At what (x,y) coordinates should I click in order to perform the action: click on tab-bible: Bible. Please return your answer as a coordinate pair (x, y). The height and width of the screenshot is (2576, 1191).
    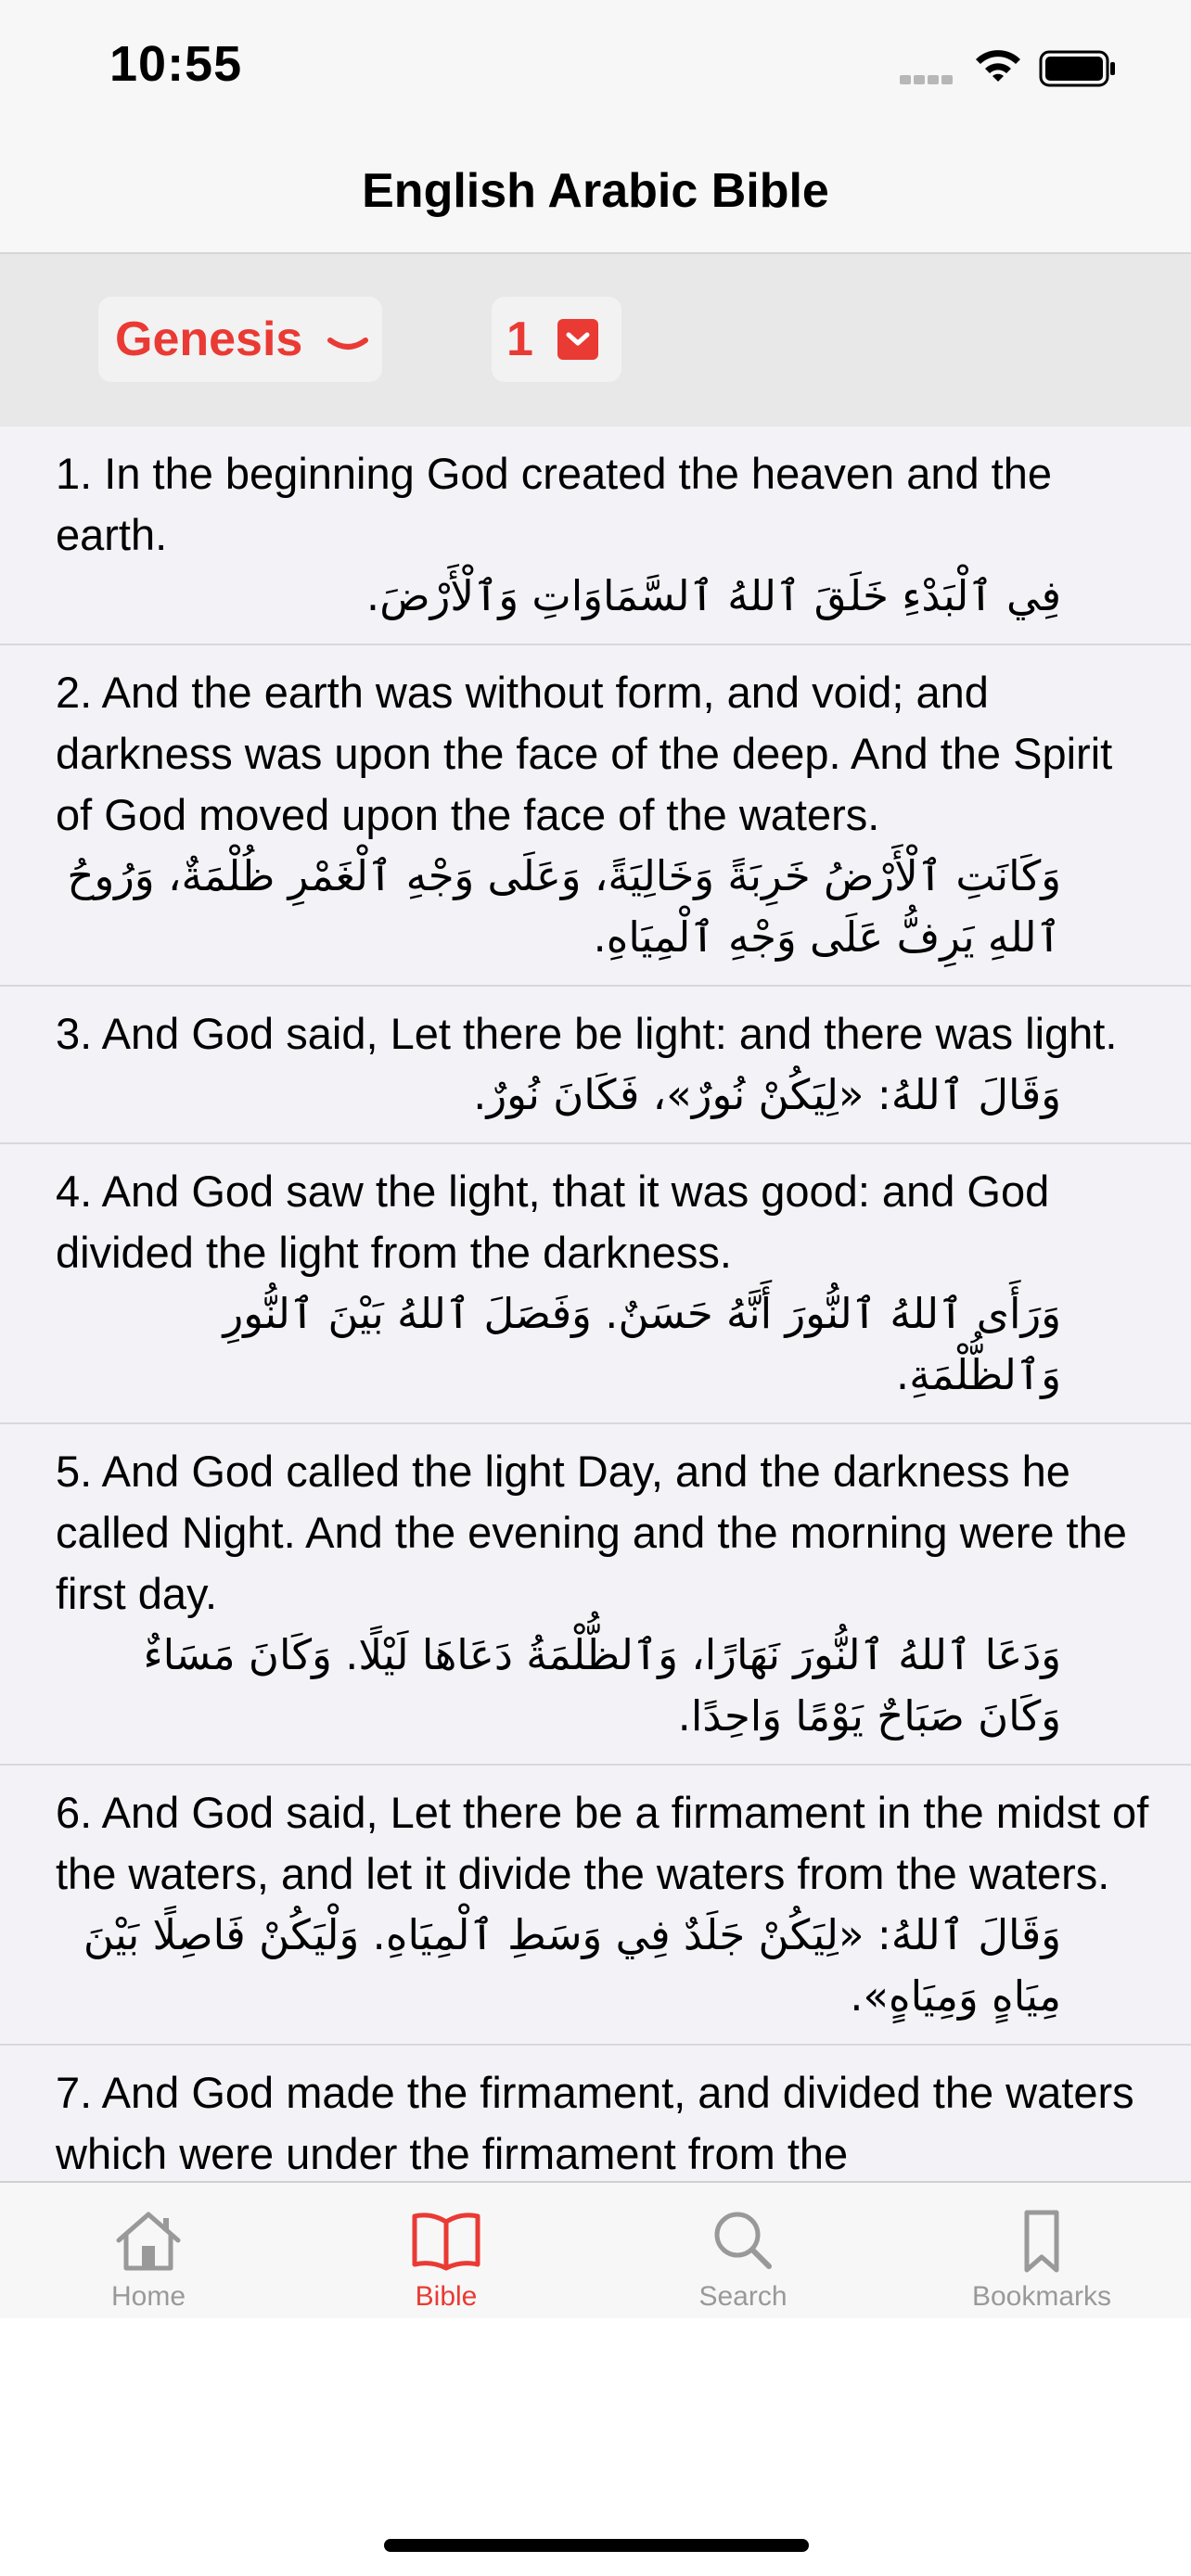
    Looking at the image, I should click on (446, 2261).